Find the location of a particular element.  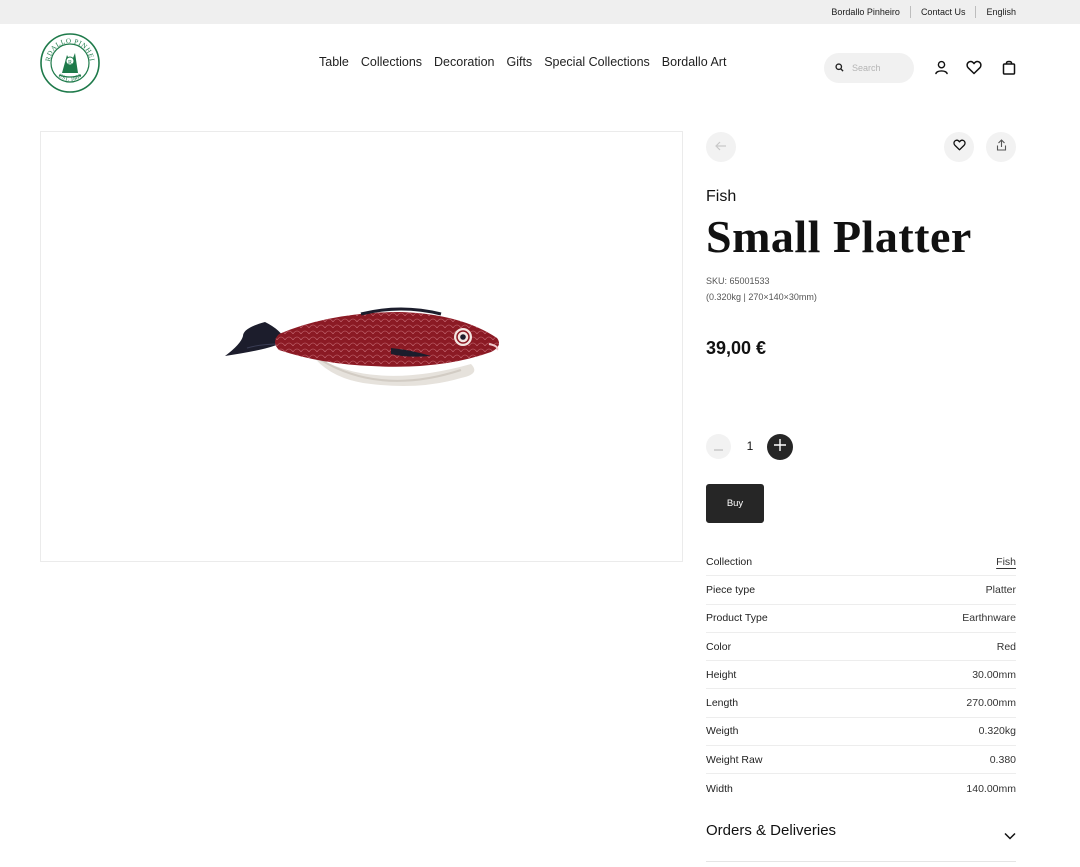

spec-label: Collection is located at coordinates (729, 561).